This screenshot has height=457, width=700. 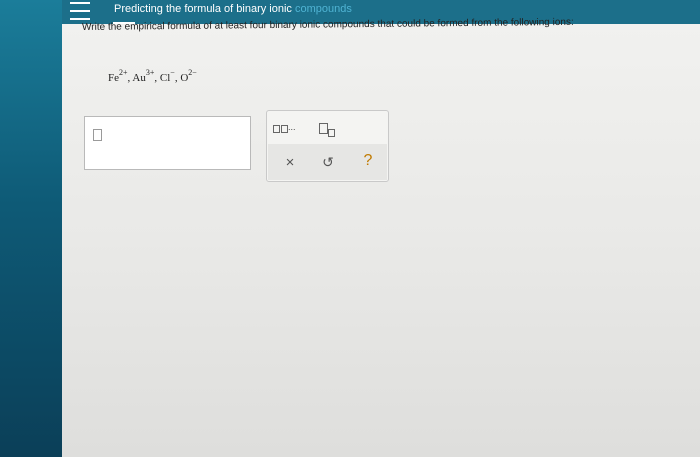 What do you see at coordinates (167, 76) in the screenshot?
I see `ion-cl: Cl−` at bounding box center [167, 76].